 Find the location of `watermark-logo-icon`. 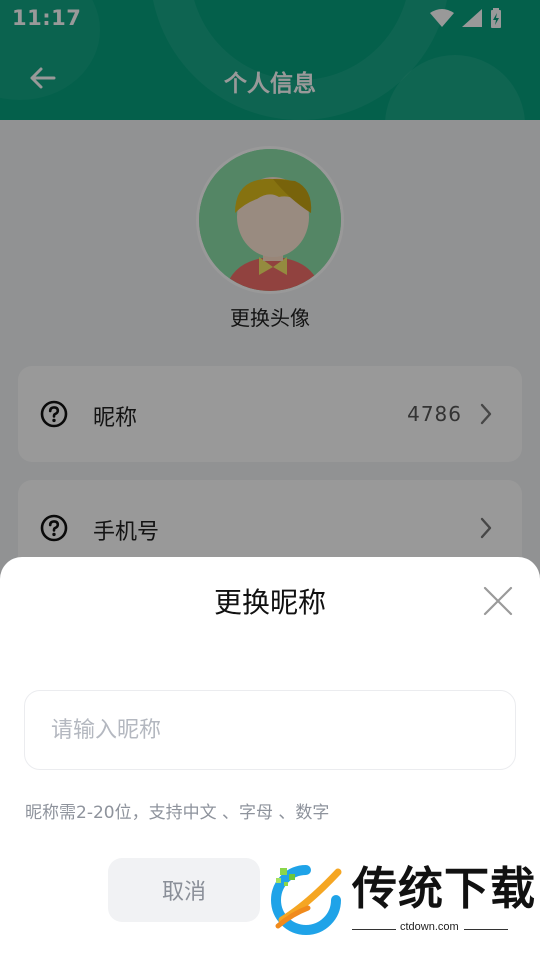

watermark-logo-icon is located at coordinates (306, 900).